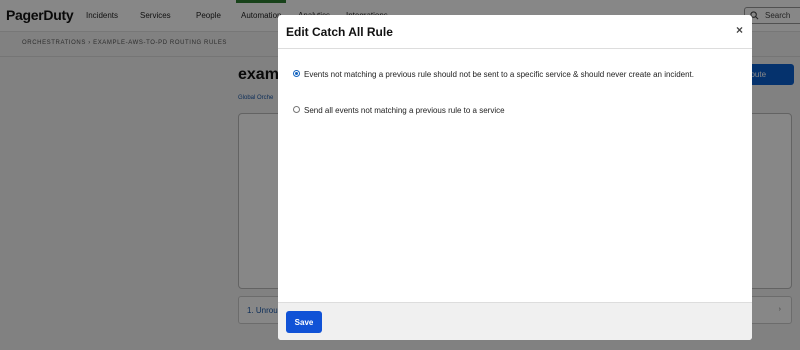  What do you see at coordinates (339, 32) in the screenshot?
I see `modal-title: Edit Catch All Rule` at bounding box center [339, 32].